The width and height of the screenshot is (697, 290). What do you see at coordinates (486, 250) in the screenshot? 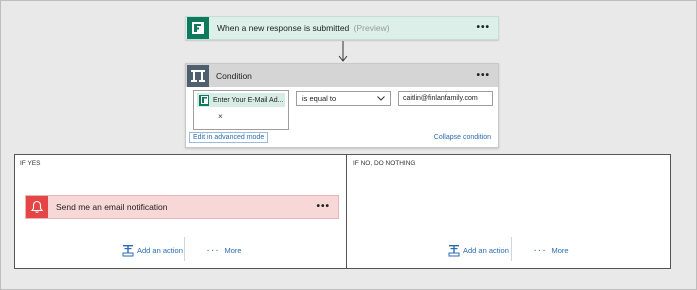
I see `no-add-action-label: Add an action` at bounding box center [486, 250].